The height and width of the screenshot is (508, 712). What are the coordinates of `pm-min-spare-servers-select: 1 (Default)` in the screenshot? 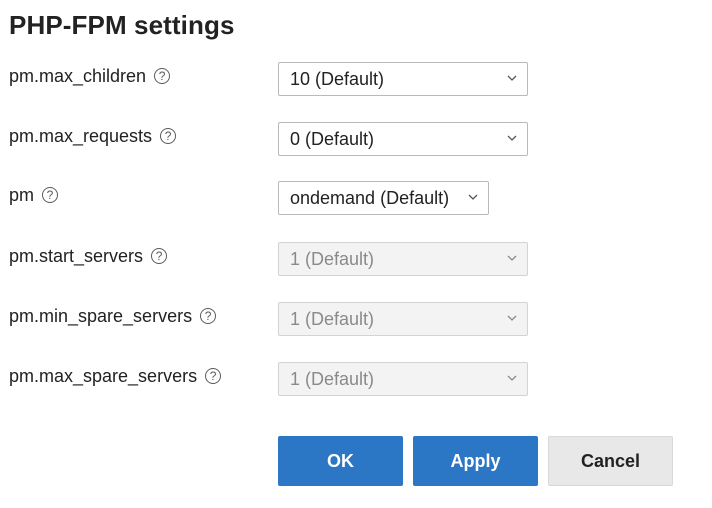 It's located at (403, 319).